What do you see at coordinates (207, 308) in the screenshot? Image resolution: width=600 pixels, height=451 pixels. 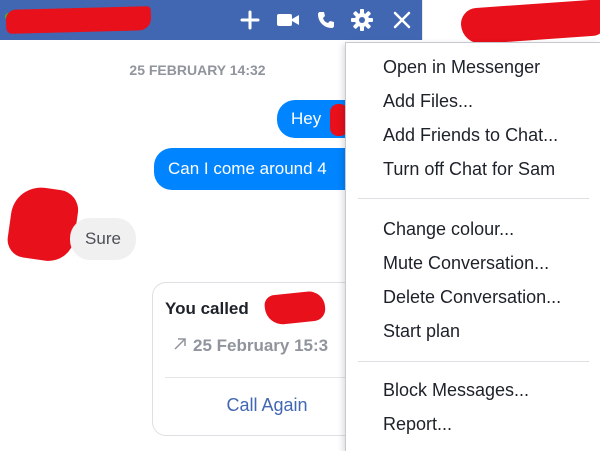 I see `call-title: You called` at bounding box center [207, 308].